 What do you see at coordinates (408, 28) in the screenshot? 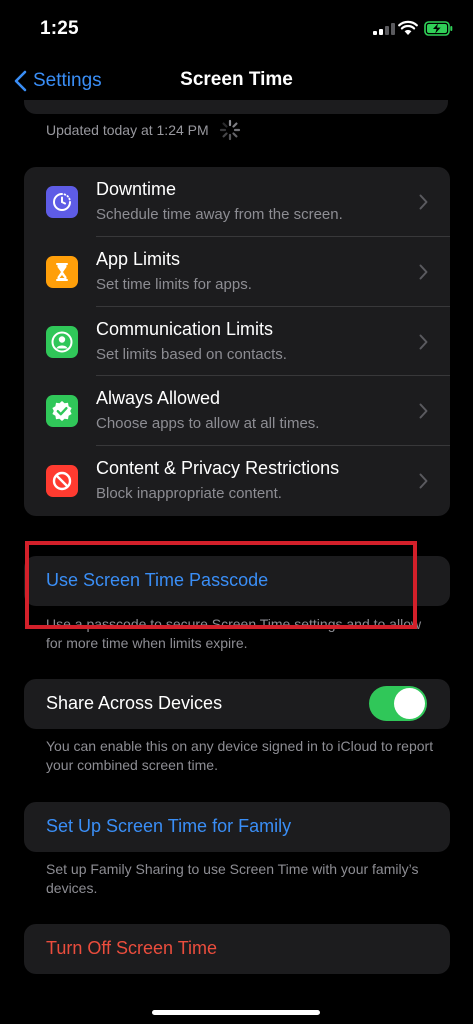
I see `wifi-icon` at bounding box center [408, 28].